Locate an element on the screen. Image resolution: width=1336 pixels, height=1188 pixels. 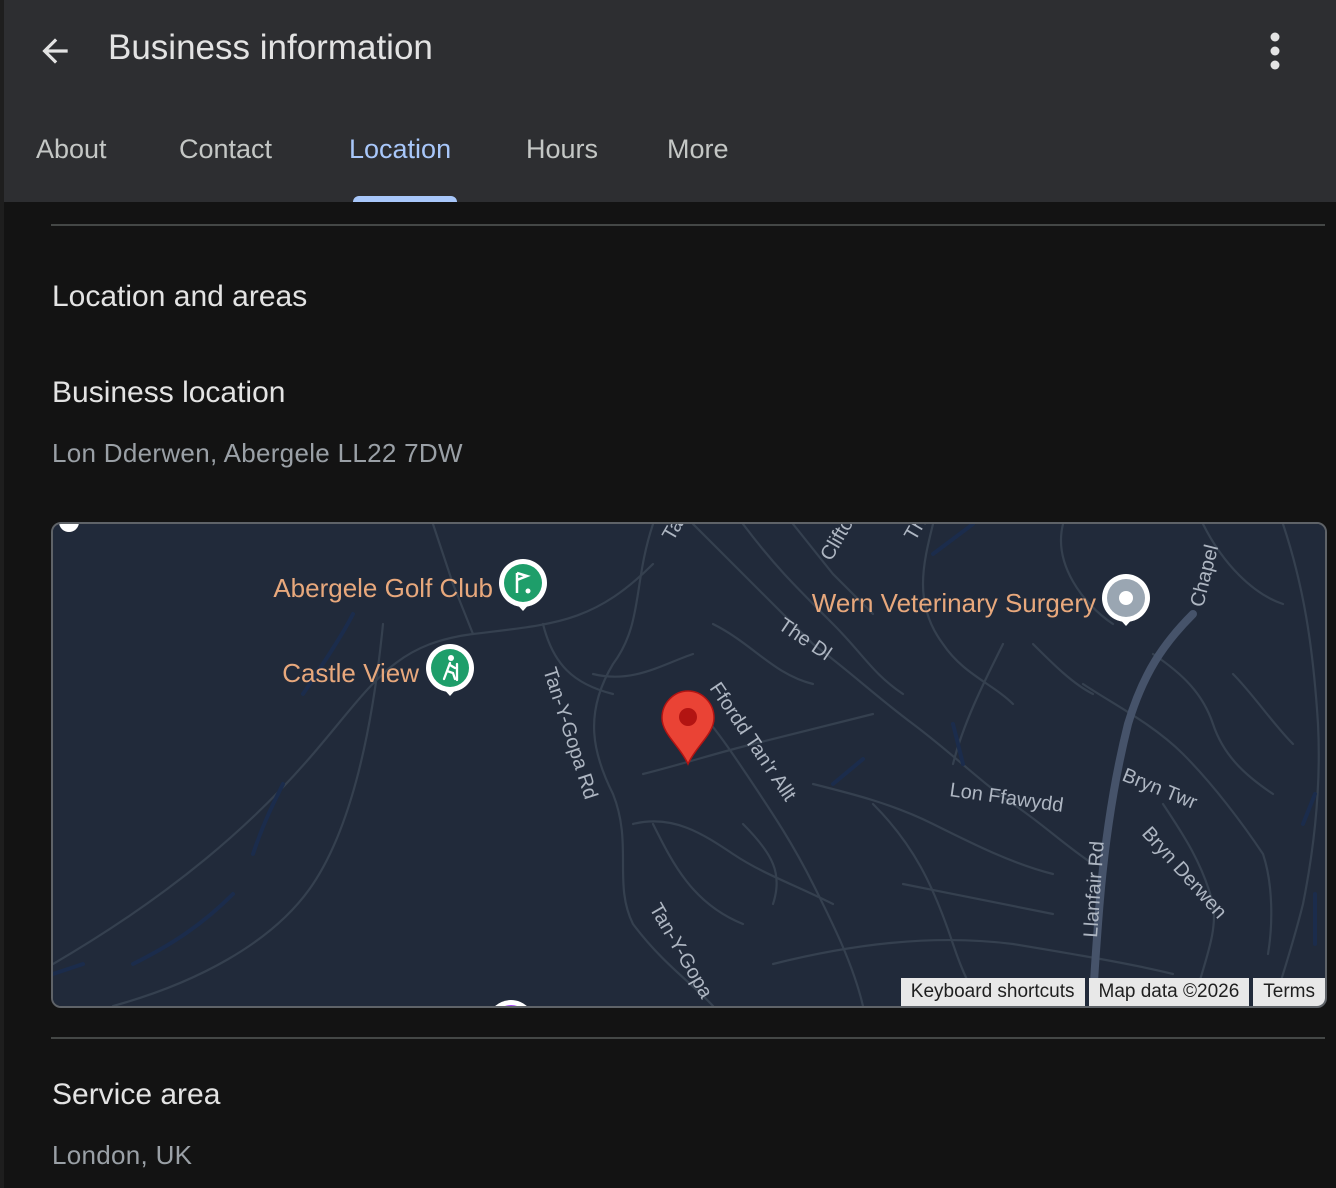
arrow-back-icon is located at coordinates (55, 51).